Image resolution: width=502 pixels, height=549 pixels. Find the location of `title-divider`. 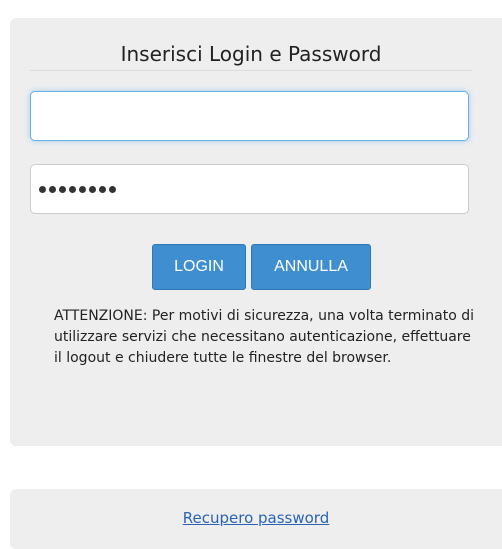

title-divider is located at coordinates (251, 70).